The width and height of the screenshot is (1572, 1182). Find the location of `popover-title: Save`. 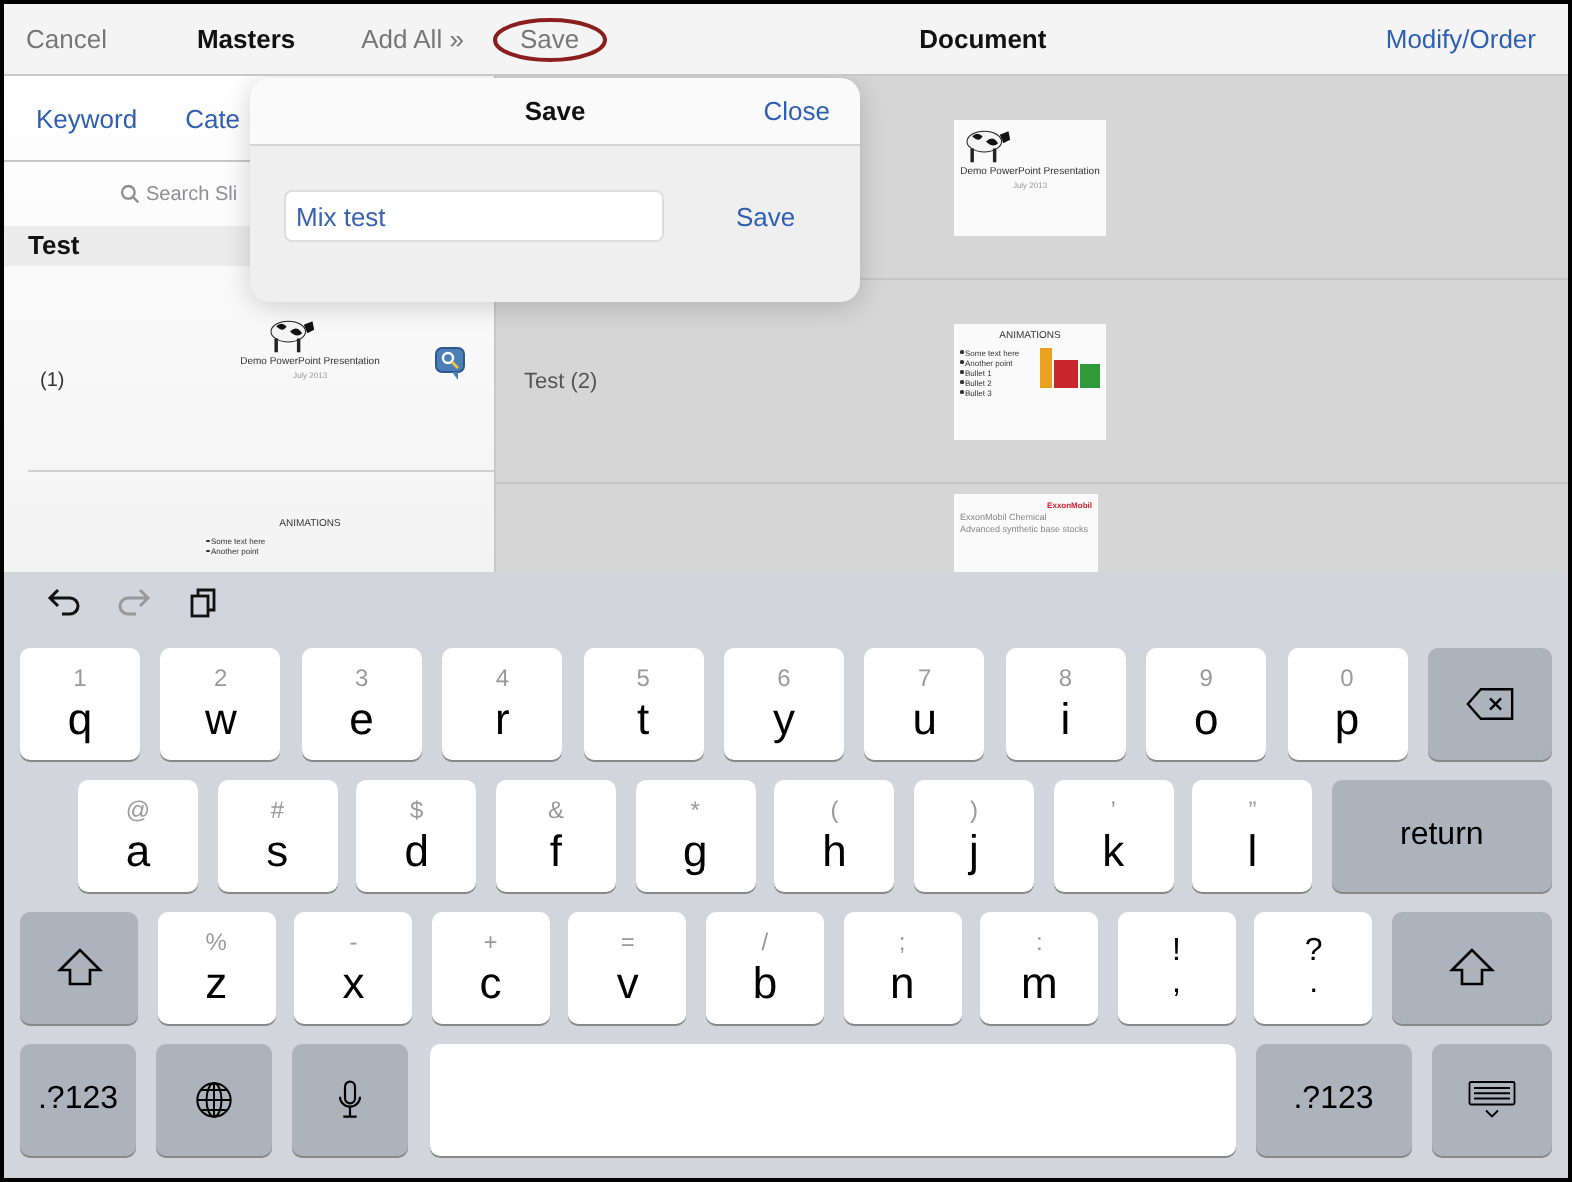

popover-title: Save is located at coordinates (555, 111).